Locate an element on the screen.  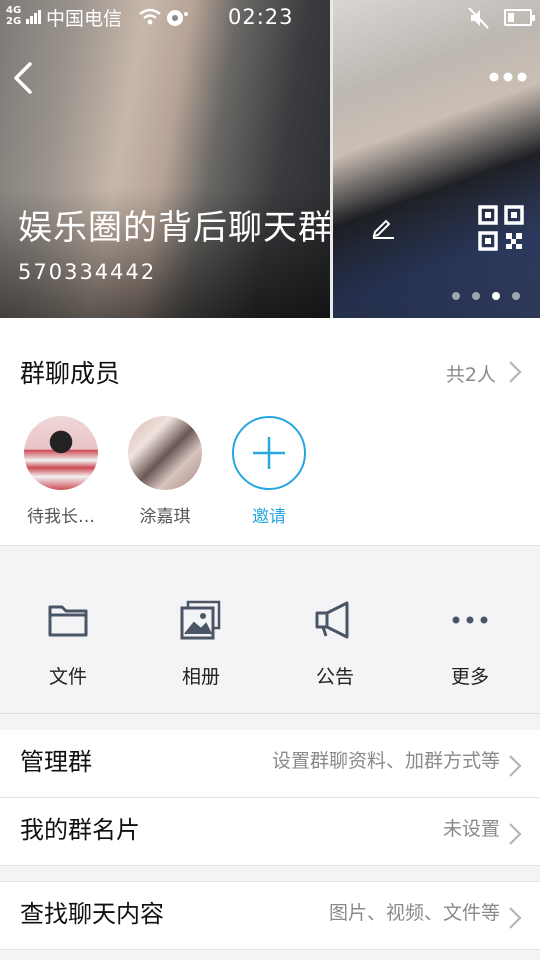
section-gap is located at coordinates (270, 874).